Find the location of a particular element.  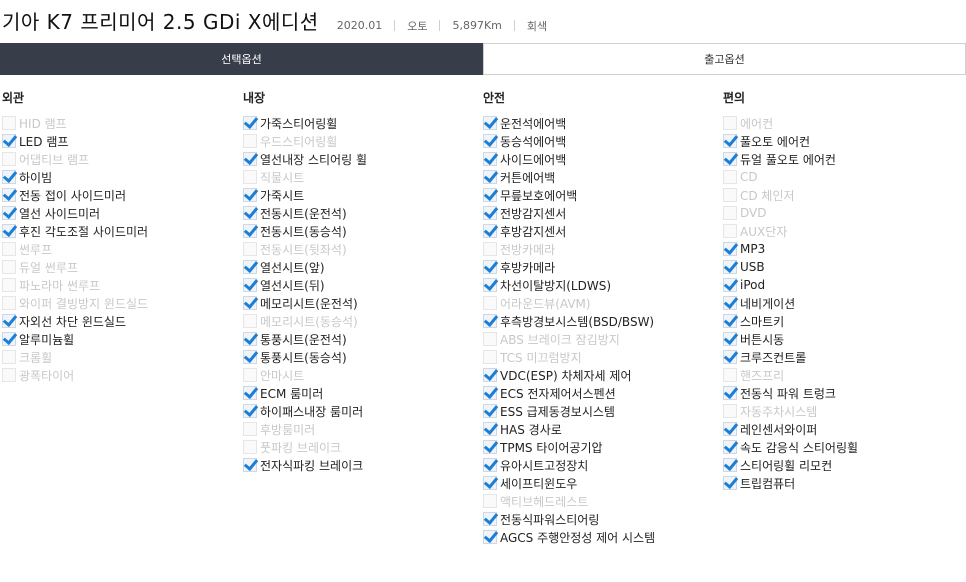

option-label: 액티브헤드레스트 is located at coordinates (544, 501).